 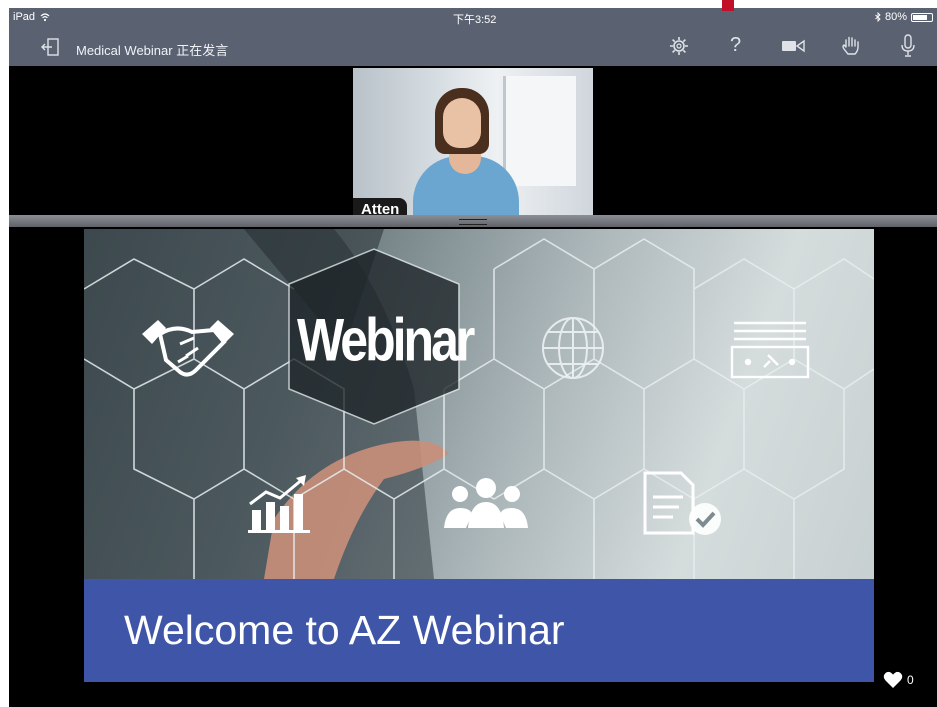 What do you see at coordinates (770, 350) in the screenshot?
I see `certificate-icon` at bounding box center [770, 350].